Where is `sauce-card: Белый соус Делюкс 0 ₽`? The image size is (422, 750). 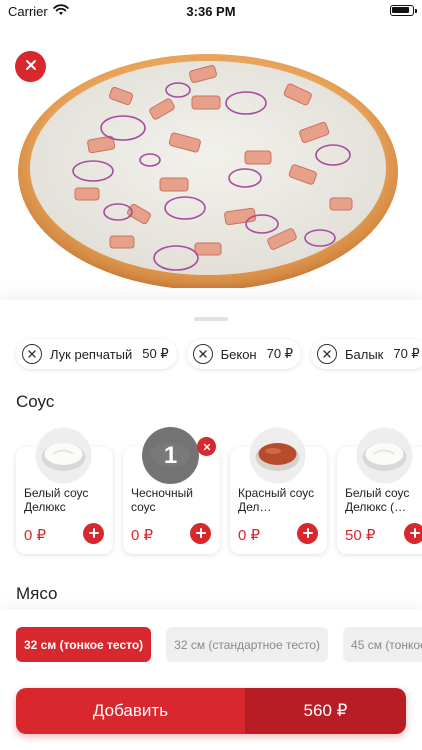
sauce-card: Белый соус Делюкс 0 ₽ is located at coordinates (64, 490).